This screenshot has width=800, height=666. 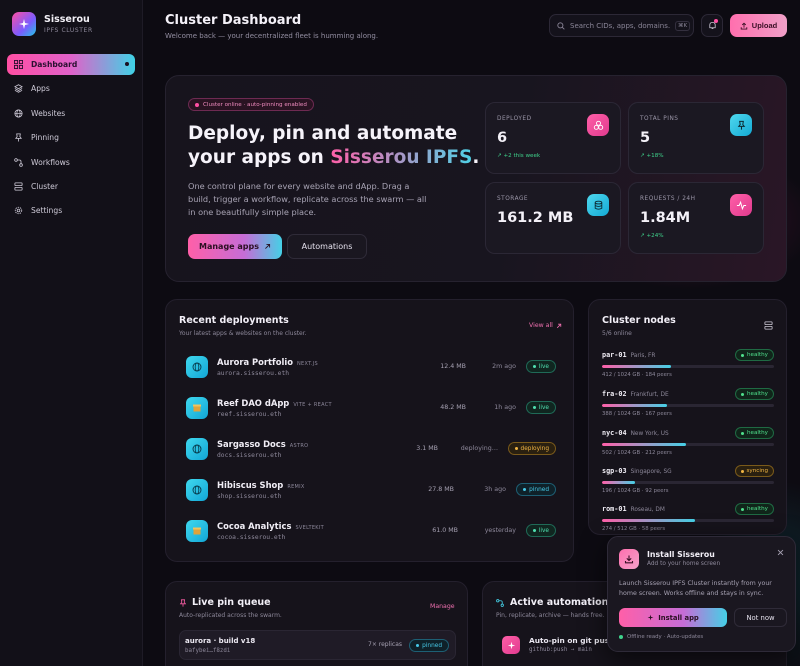 What do you see at coordinates (267, 362) in the screenshot?
I see `deployment-name: Aurora Portfolio NEXT.JS` at bounding box center [267, 362].